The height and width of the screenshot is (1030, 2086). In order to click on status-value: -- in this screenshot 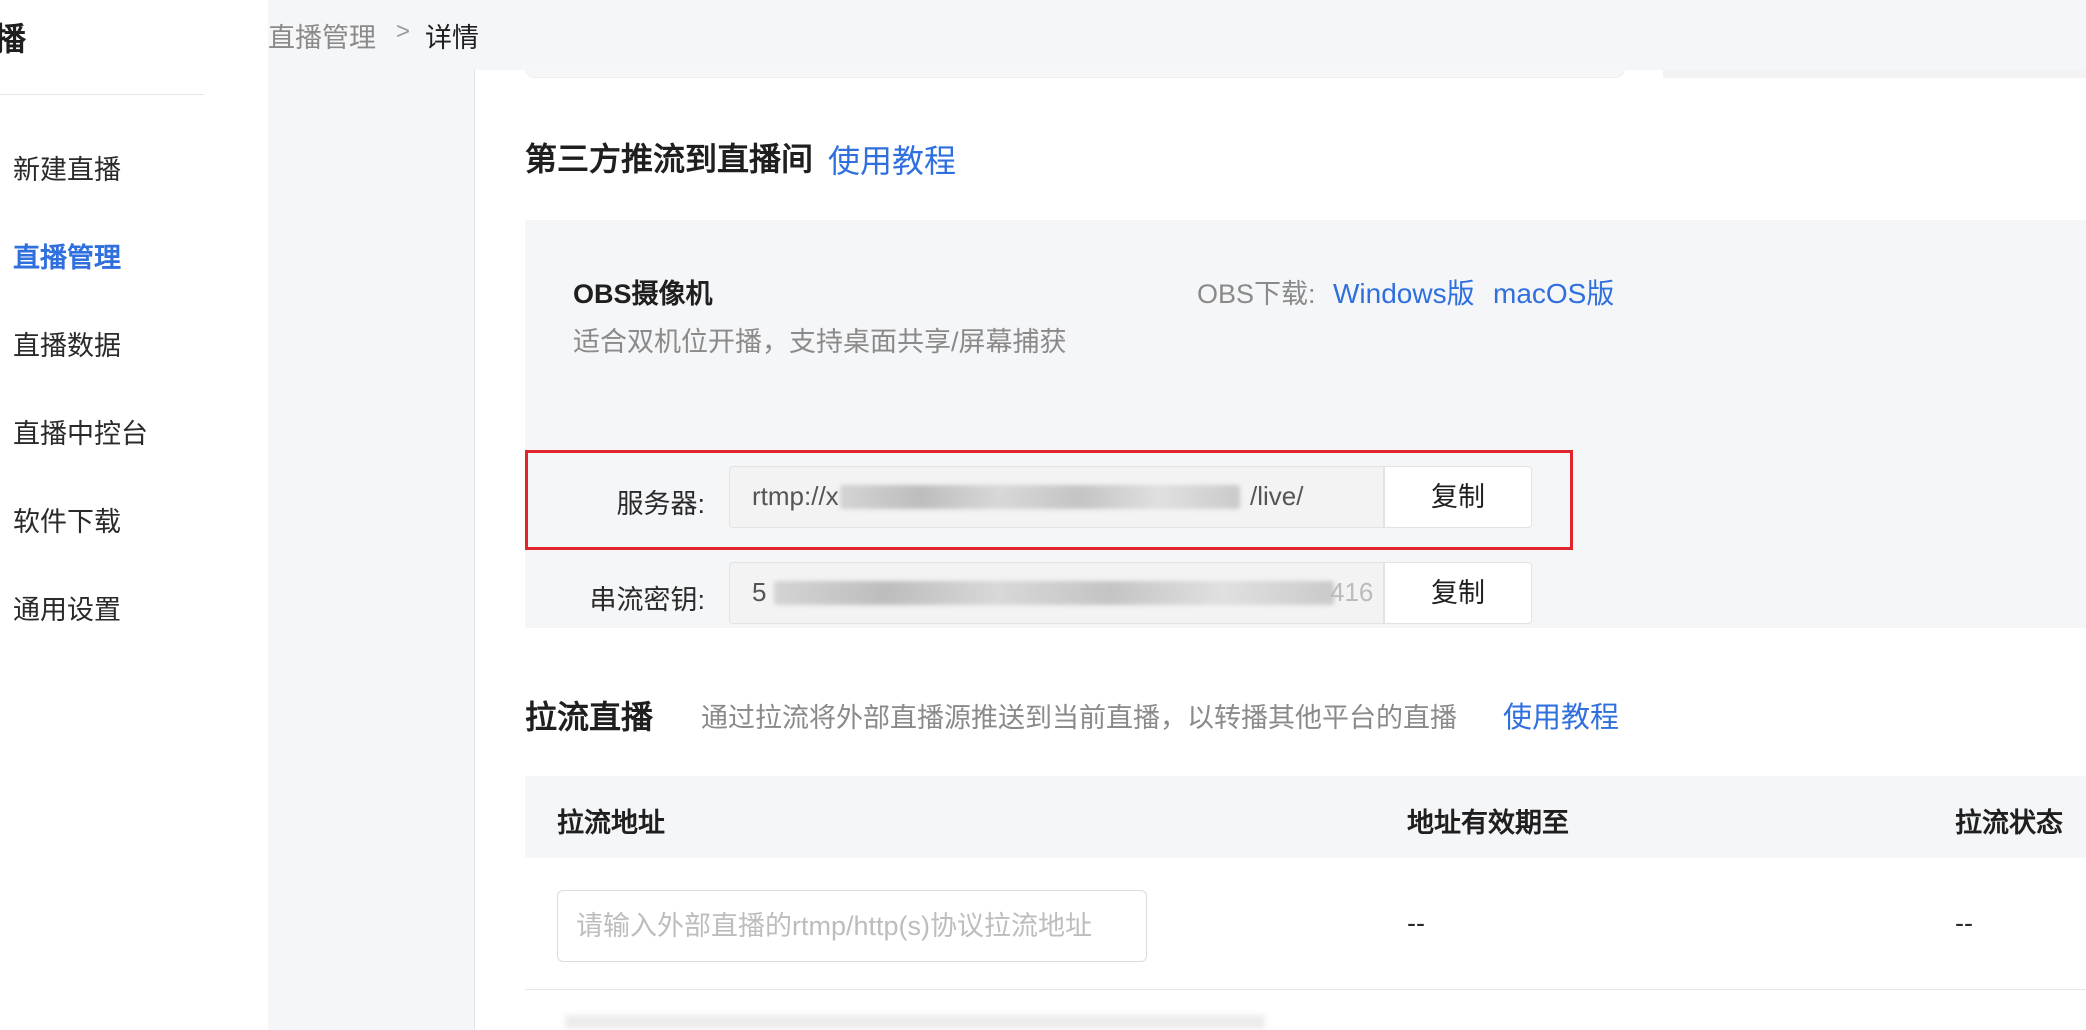, I will do `click(1964, 923)`.